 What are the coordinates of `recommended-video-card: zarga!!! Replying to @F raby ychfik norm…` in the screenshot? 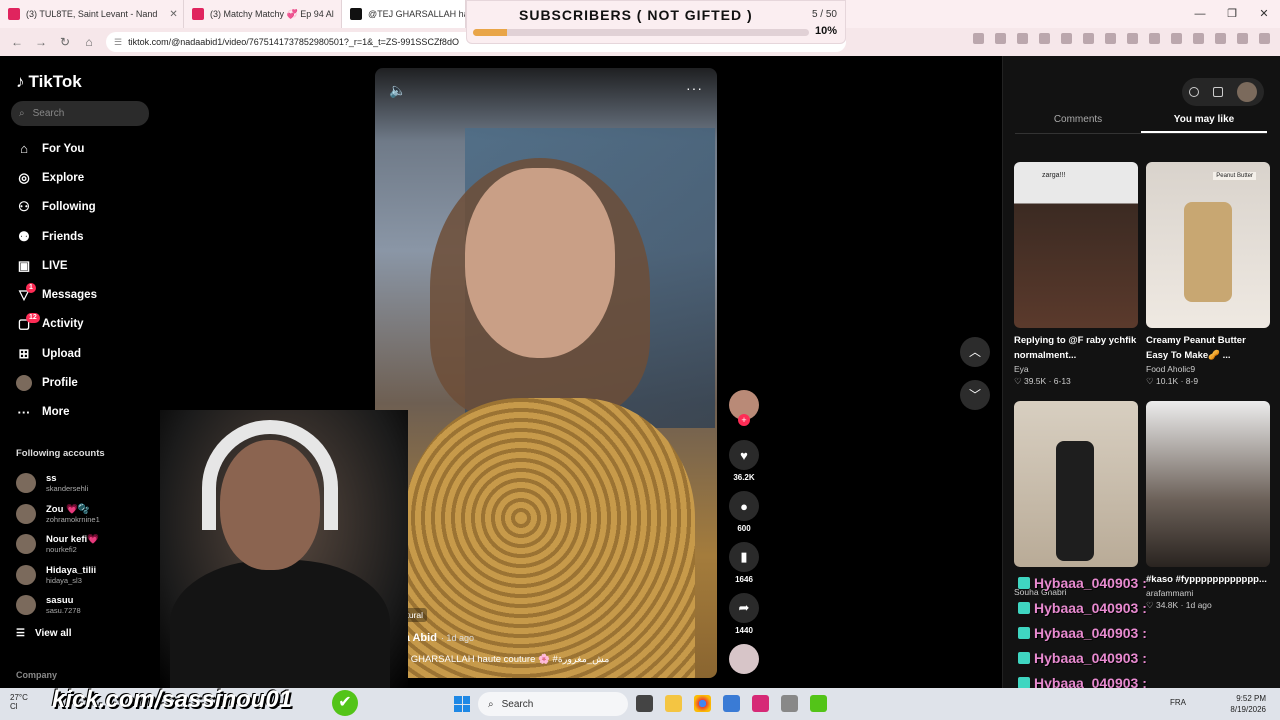 It's located at (1076, 274).